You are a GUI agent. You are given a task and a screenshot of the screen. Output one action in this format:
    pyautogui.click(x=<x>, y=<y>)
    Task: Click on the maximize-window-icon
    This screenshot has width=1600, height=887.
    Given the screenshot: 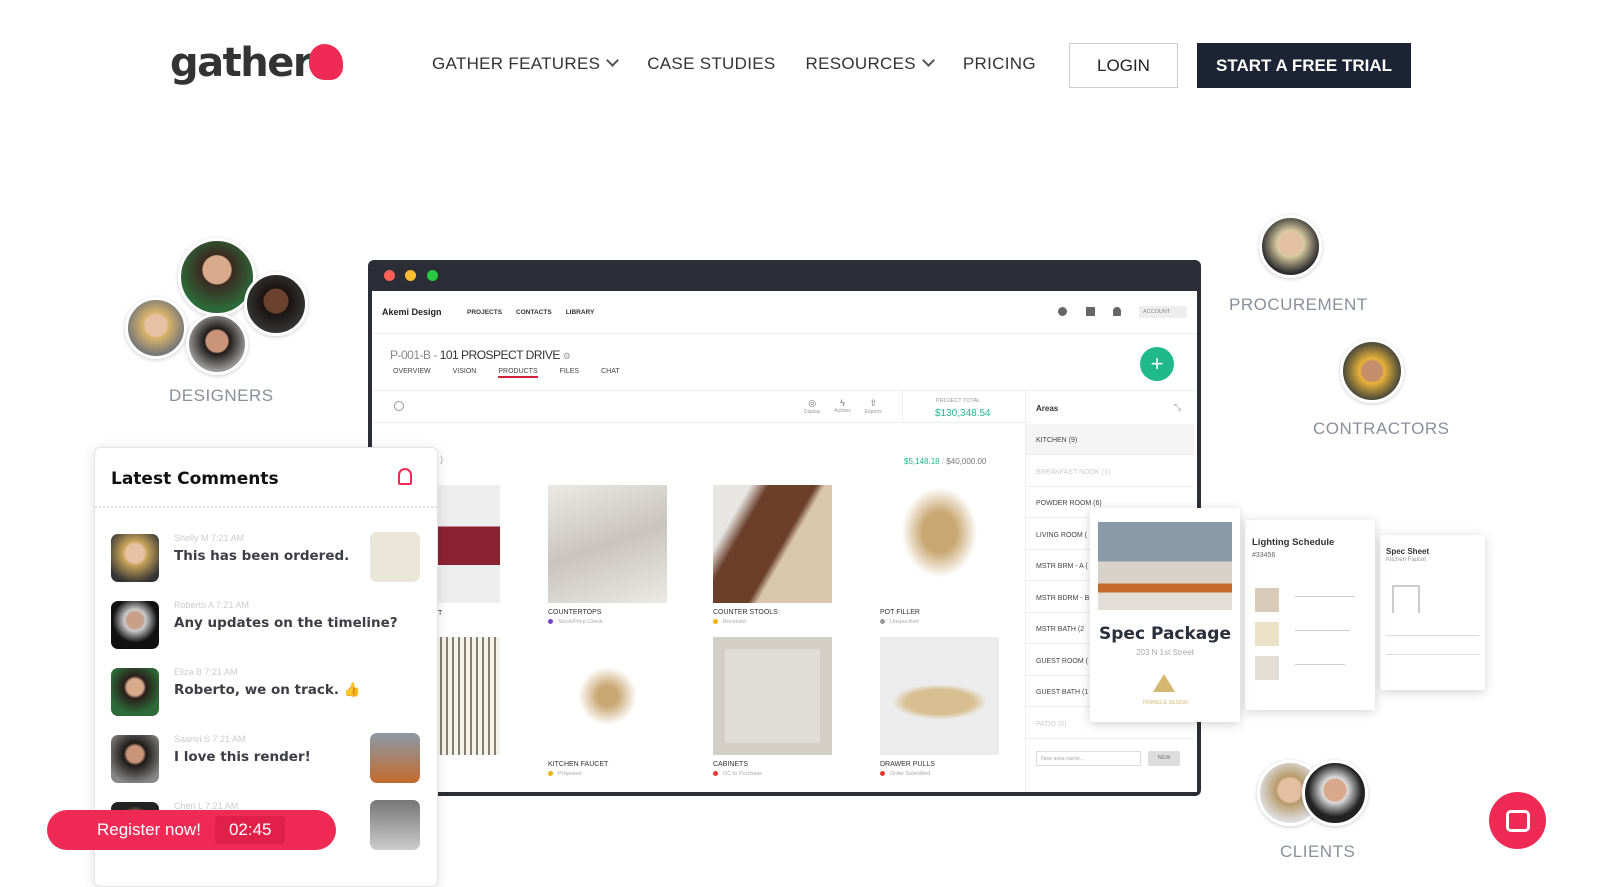 What is the action you would take?
    pyautogui.click(x=432, y=275)
    